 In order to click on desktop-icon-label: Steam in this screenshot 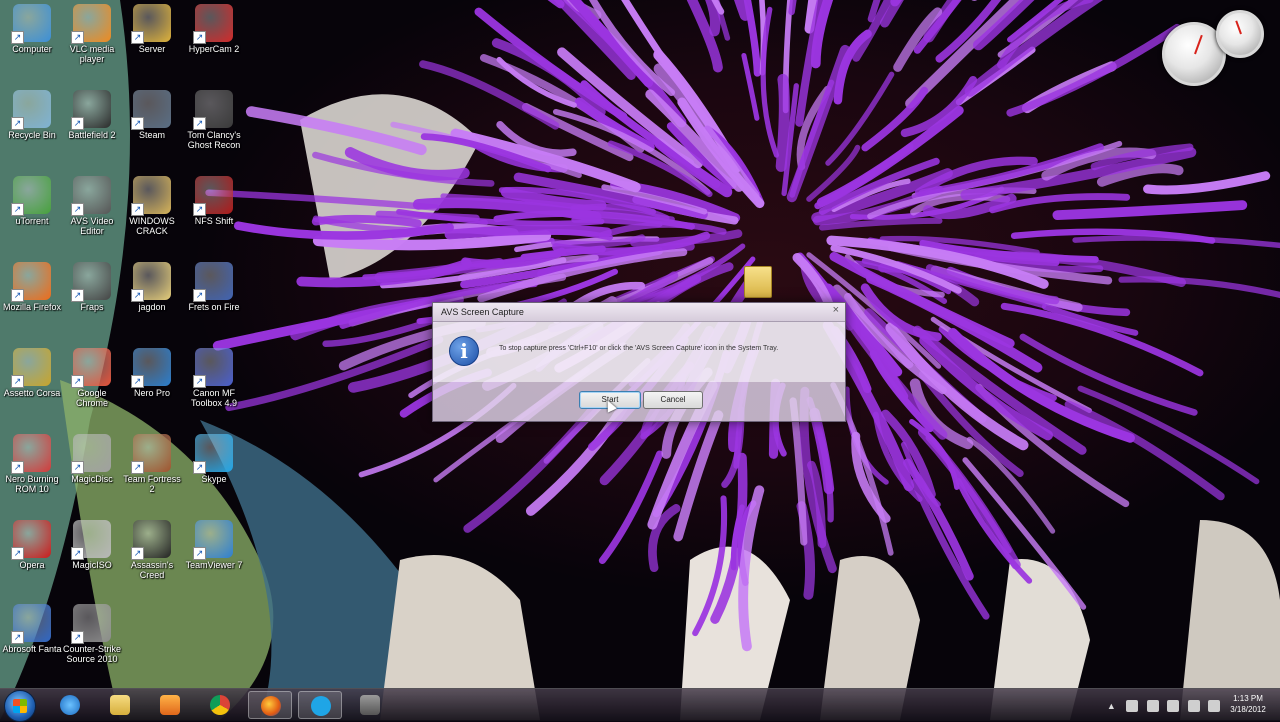, I will do `click(152, 135)`.